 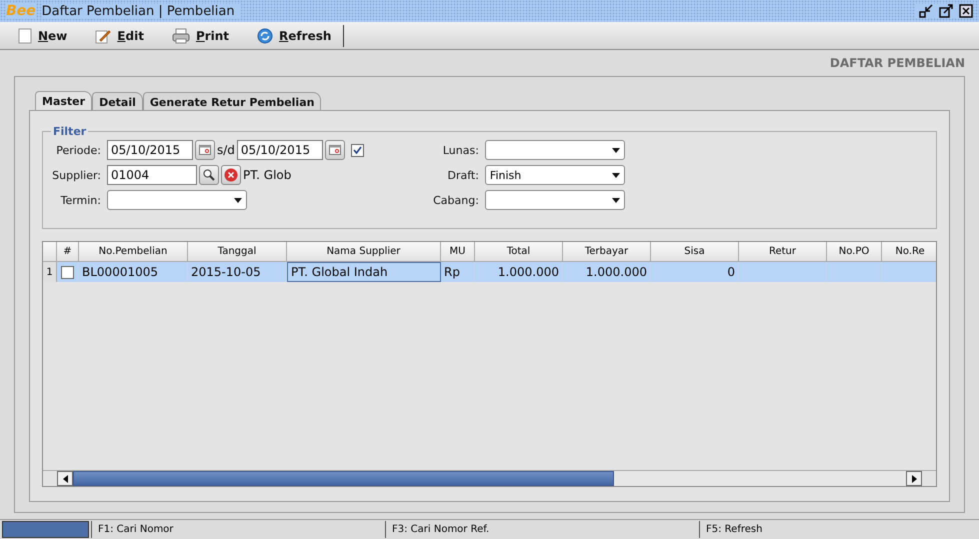 What do you see at coordinates (133, 272) in the screenshot?
I see `table-cell: BL00001005` at bounding box center [133, 272].